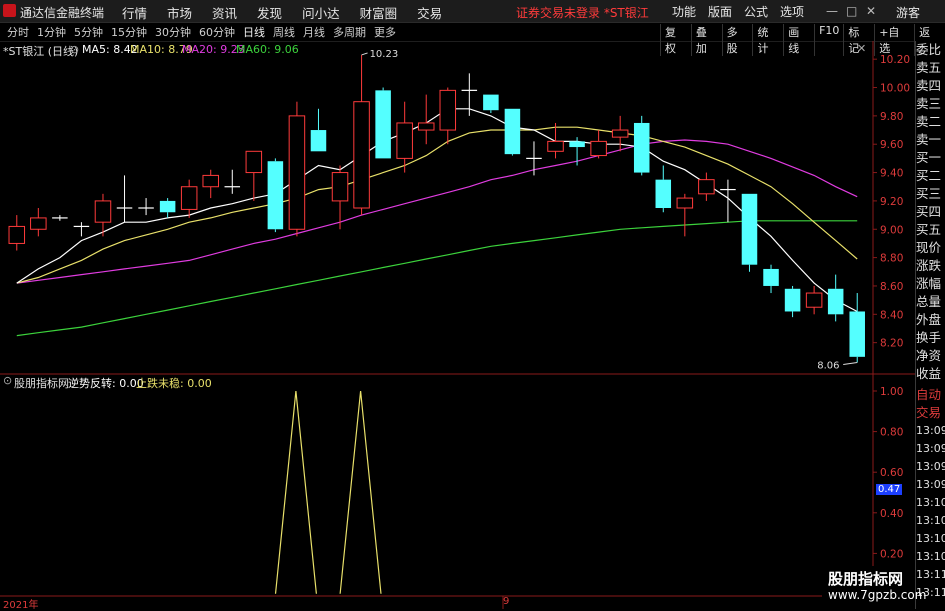 This screenshot has width=945, height=611. I want to click on period-15min: 15分钟, so click(129, 32).